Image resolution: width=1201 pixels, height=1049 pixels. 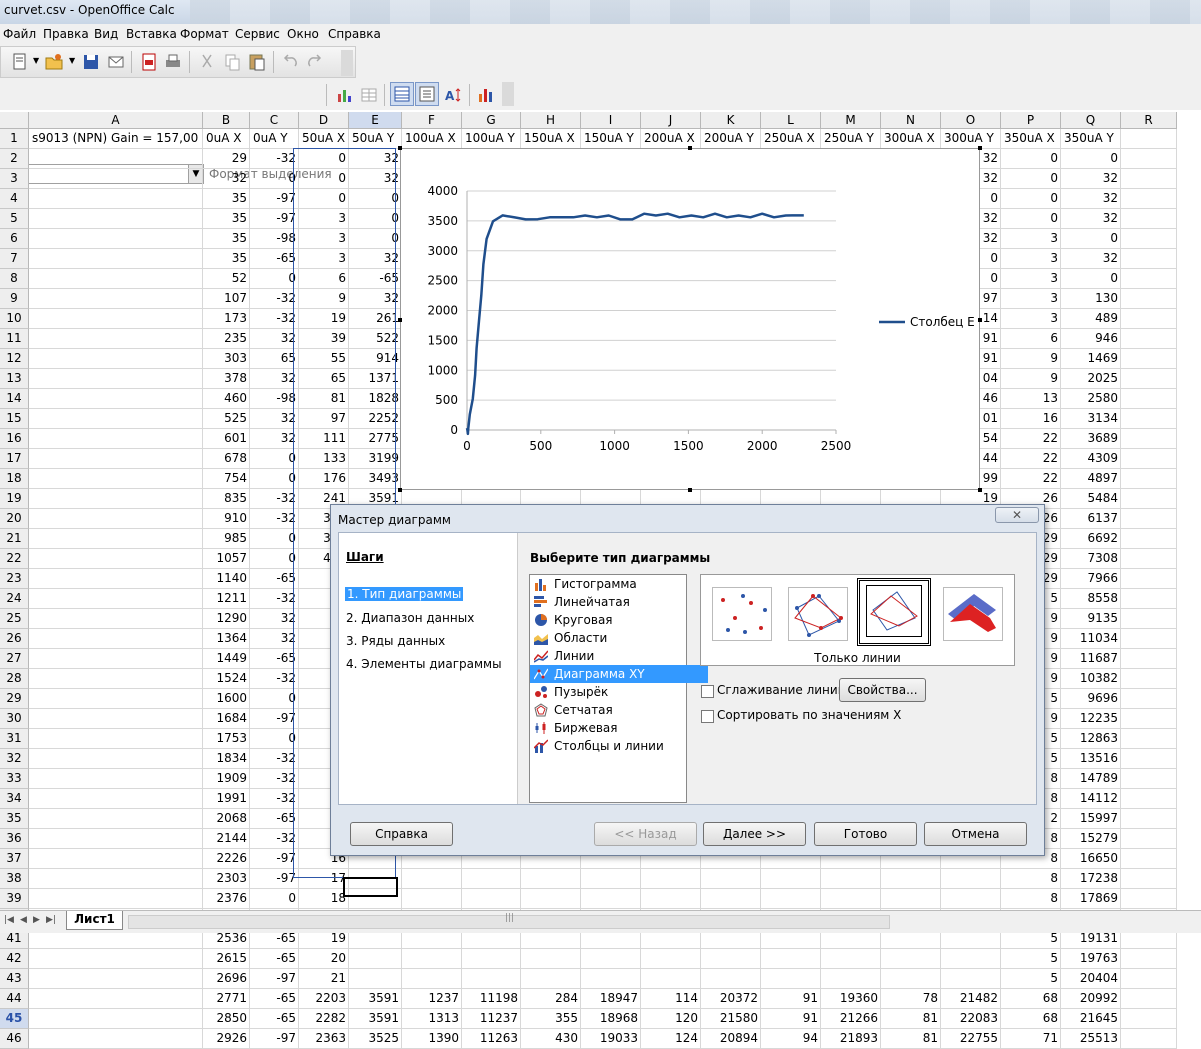 I want to click on scale-text-icon: A, so click(x=454, y=95).